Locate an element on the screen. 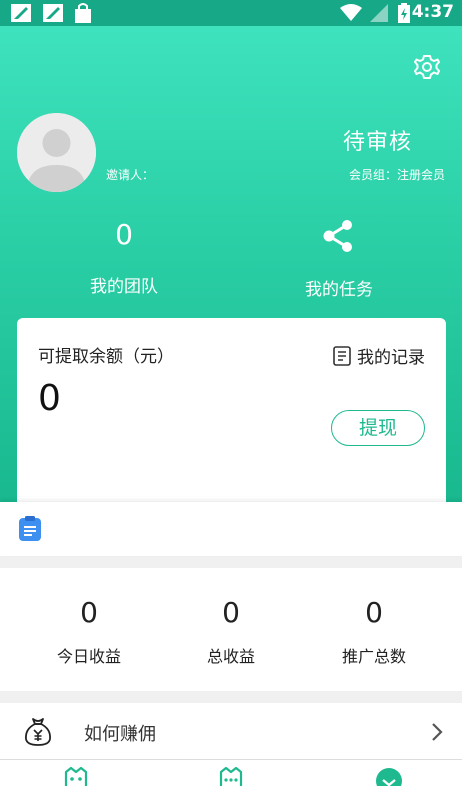 The height and width of the screenshot is (786, 462). balance-label: 可提取余额（元） is located at coordinates (106, 357).